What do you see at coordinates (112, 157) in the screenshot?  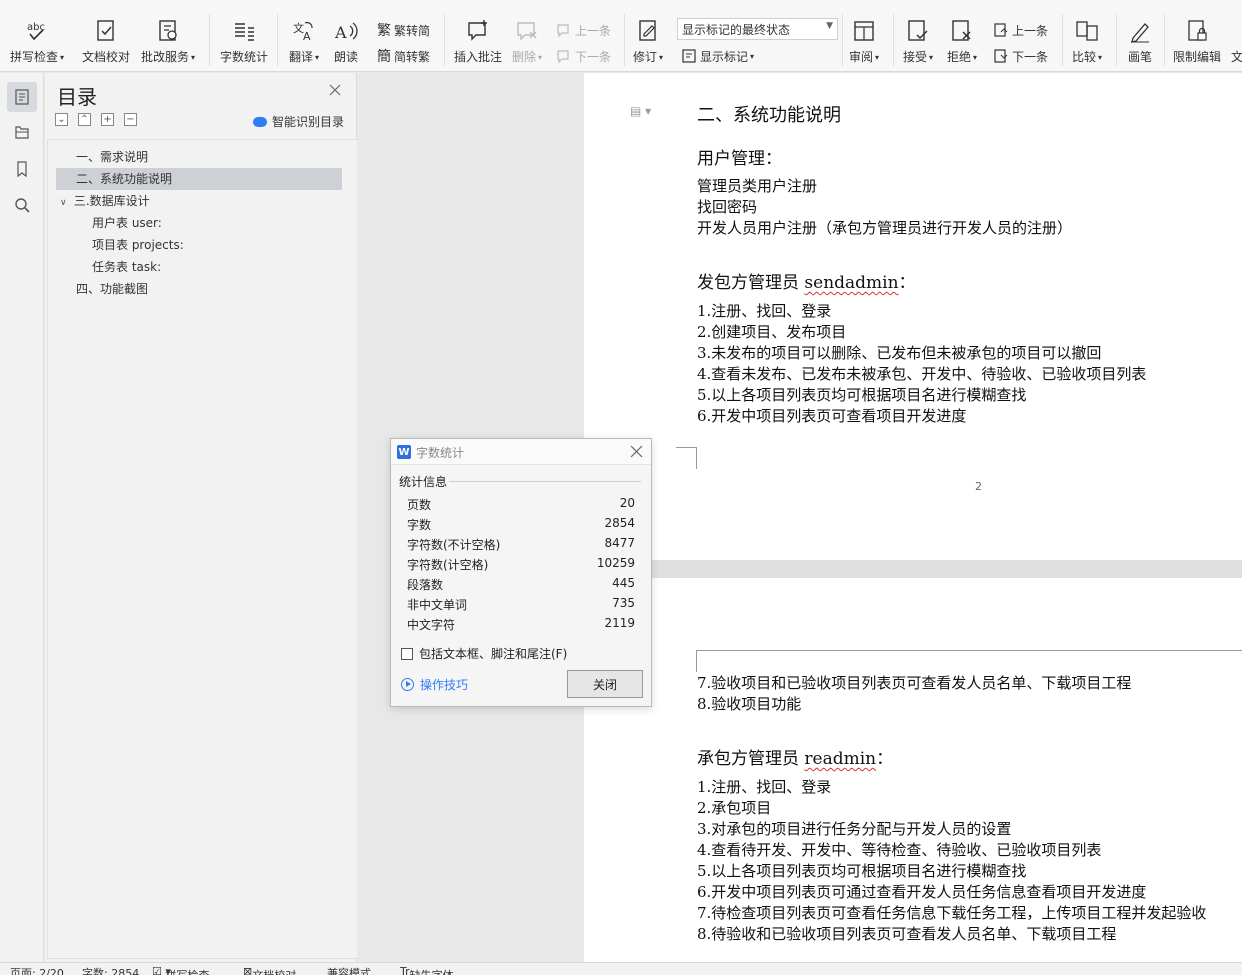 I see `toc-item-label: 一、需求说明` at bounding box center [112, 157].